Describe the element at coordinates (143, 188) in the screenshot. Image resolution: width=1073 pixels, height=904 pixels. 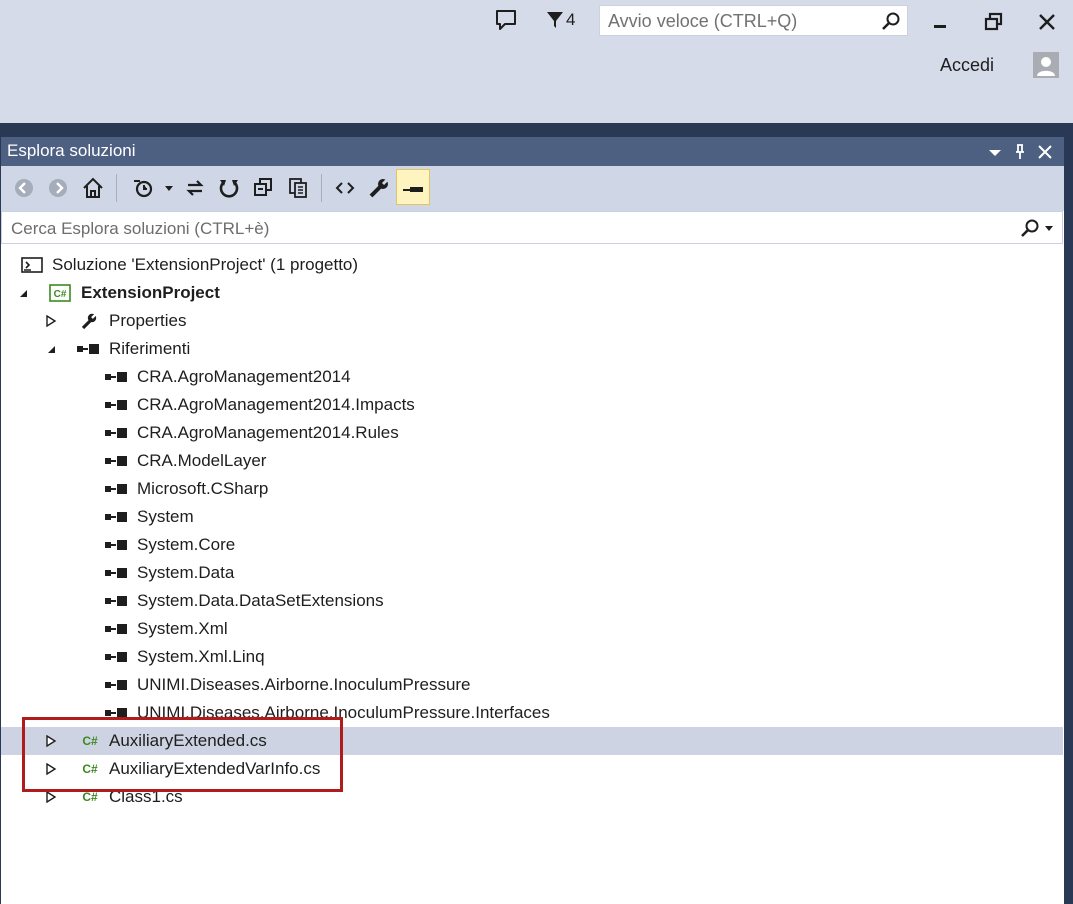
I see `pending-changes-icon` at that location.